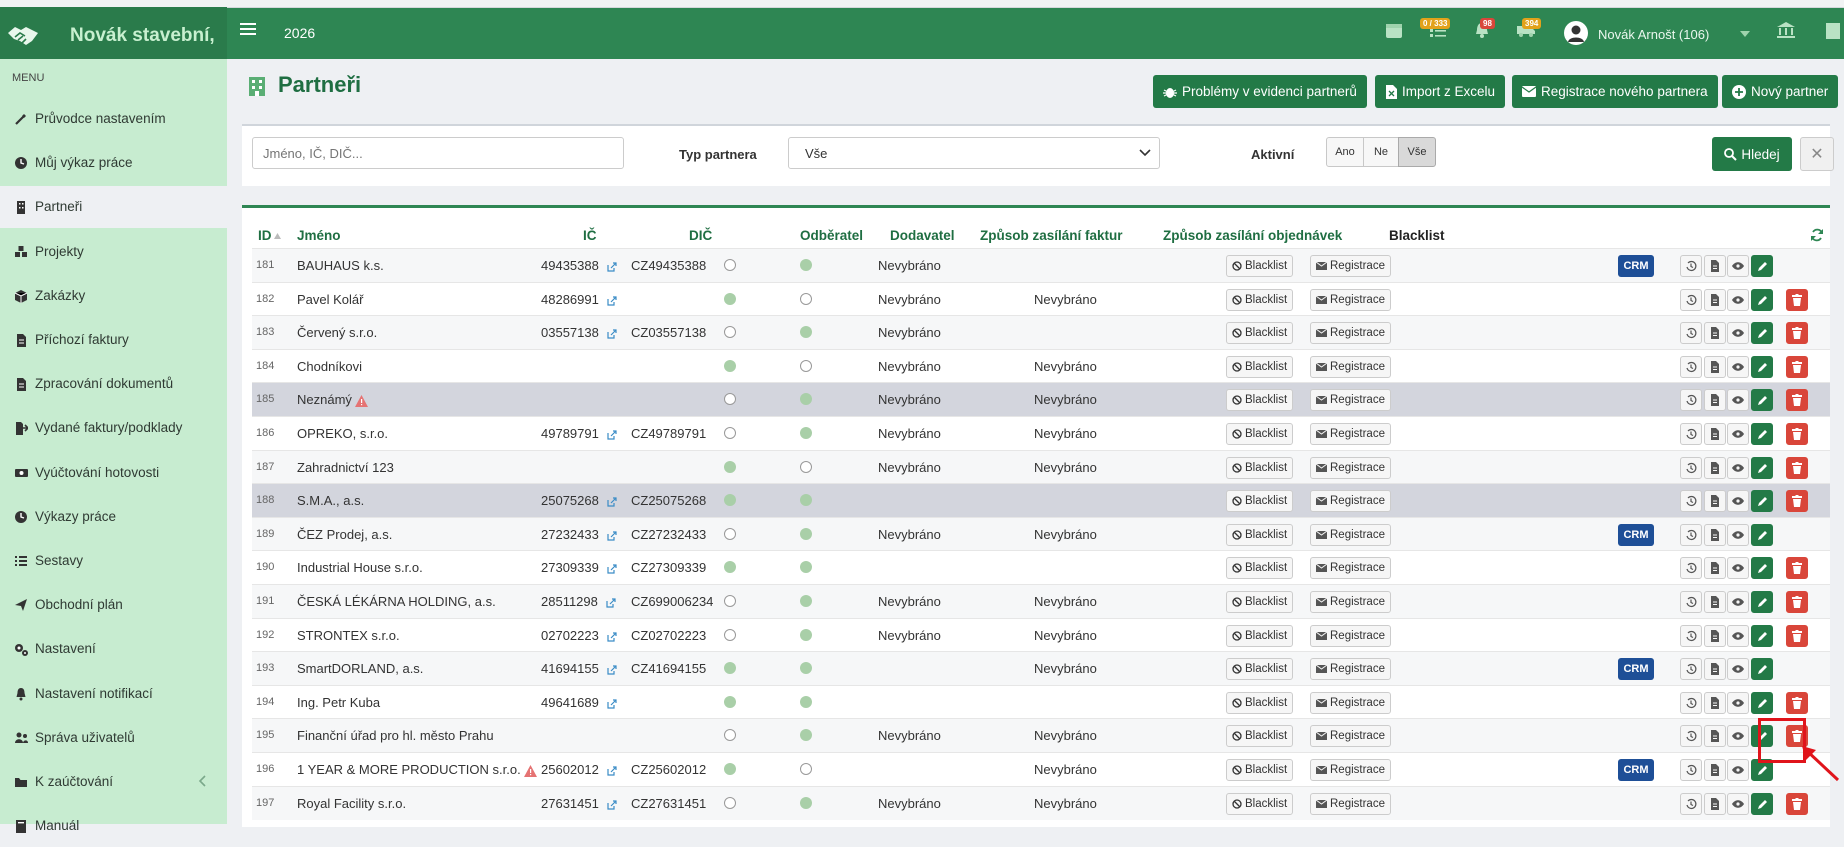  What do you see at coordinates (113, 340) in the screenshot?
I see `sidebar-item: Příchozí faktury` at bounding box center [113, 340].